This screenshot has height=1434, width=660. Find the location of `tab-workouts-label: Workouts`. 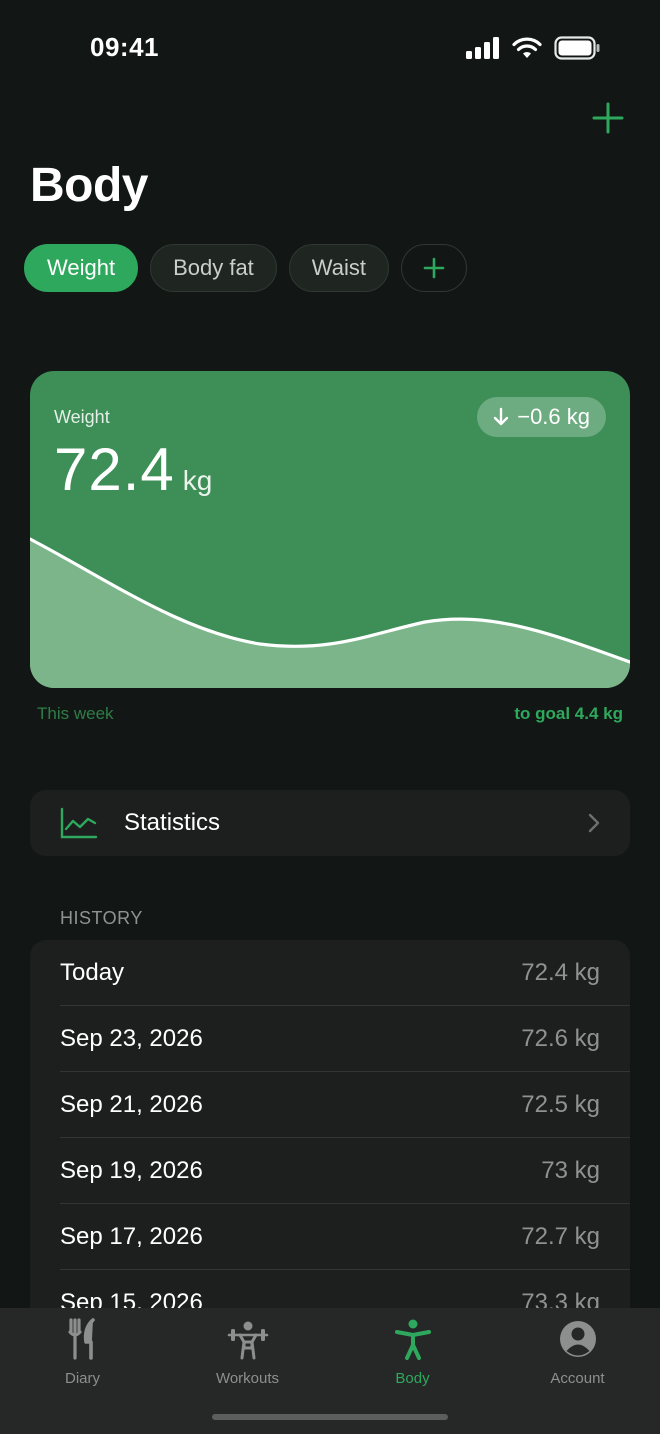

tab-workouts-label: Workouts is located at coordinates (247, 1378).